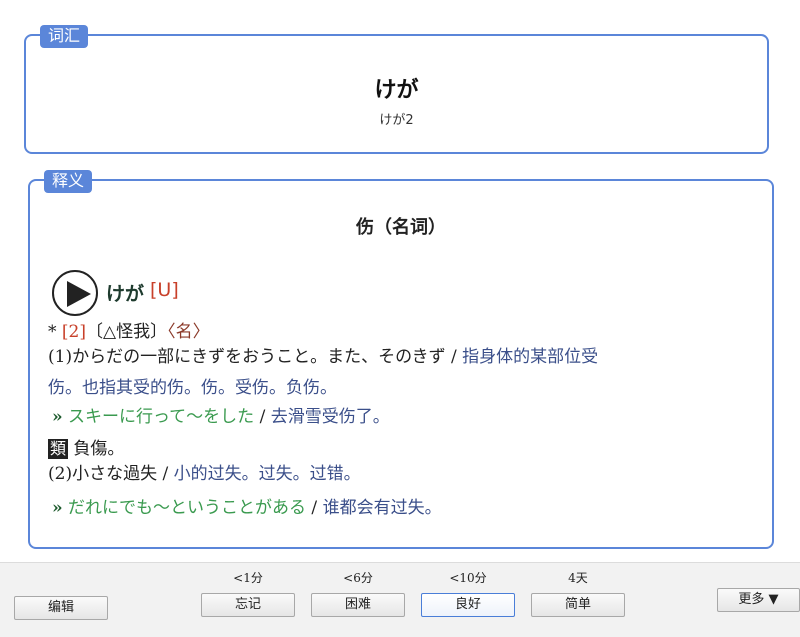 Image resolution: width=800 pixels, height=637 pixels. I want to click on example-2-marker: », so click(57, 508).